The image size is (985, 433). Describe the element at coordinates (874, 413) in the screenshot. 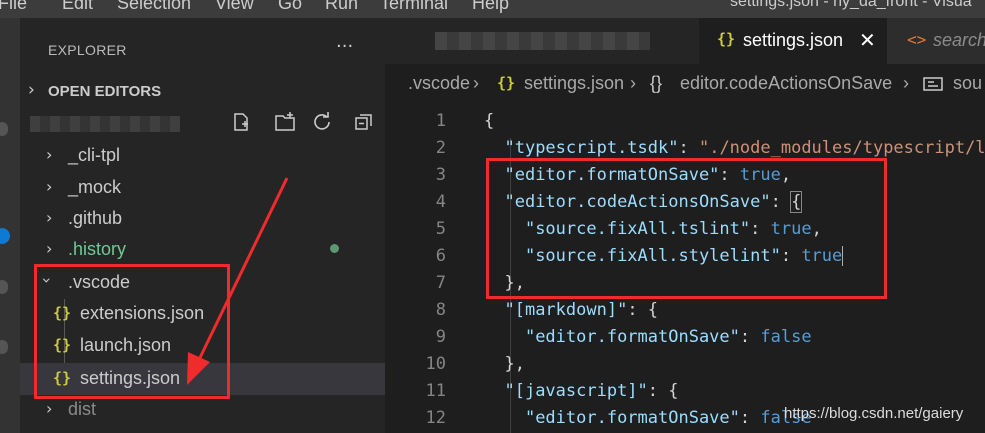

I see `watermark: https://blog.csdn.net/gaiery` at that location.